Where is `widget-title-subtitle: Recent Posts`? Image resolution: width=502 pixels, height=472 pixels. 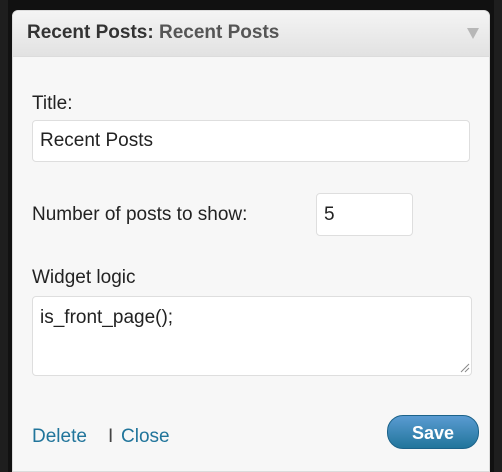 widget-title-subtitle: Recent Posts is located at coordinates (219, 32).